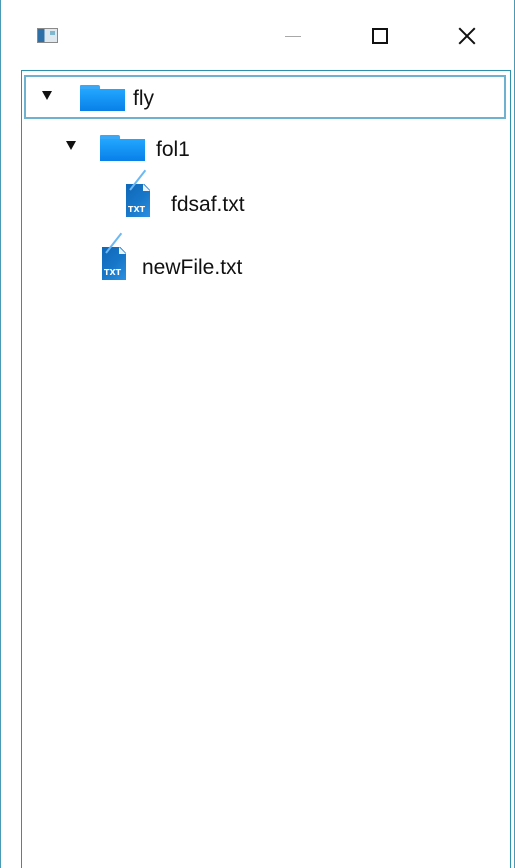 The image size is (515, 868). I want to click on close-icon, so click(467, 36).